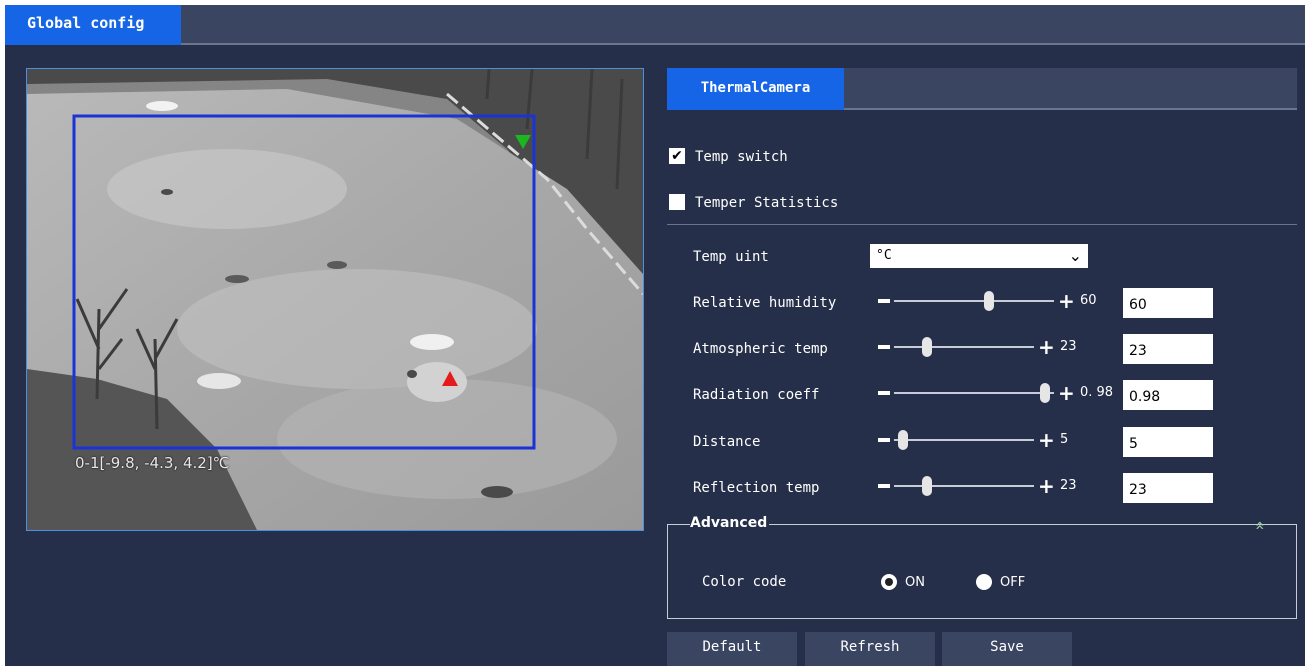 The width and height of the screenshot is (1305, 666). What do you see at coordinates (744, 582) in the screenshot?
I see `color-code-label: Color code` at bounding box center [744, 582].